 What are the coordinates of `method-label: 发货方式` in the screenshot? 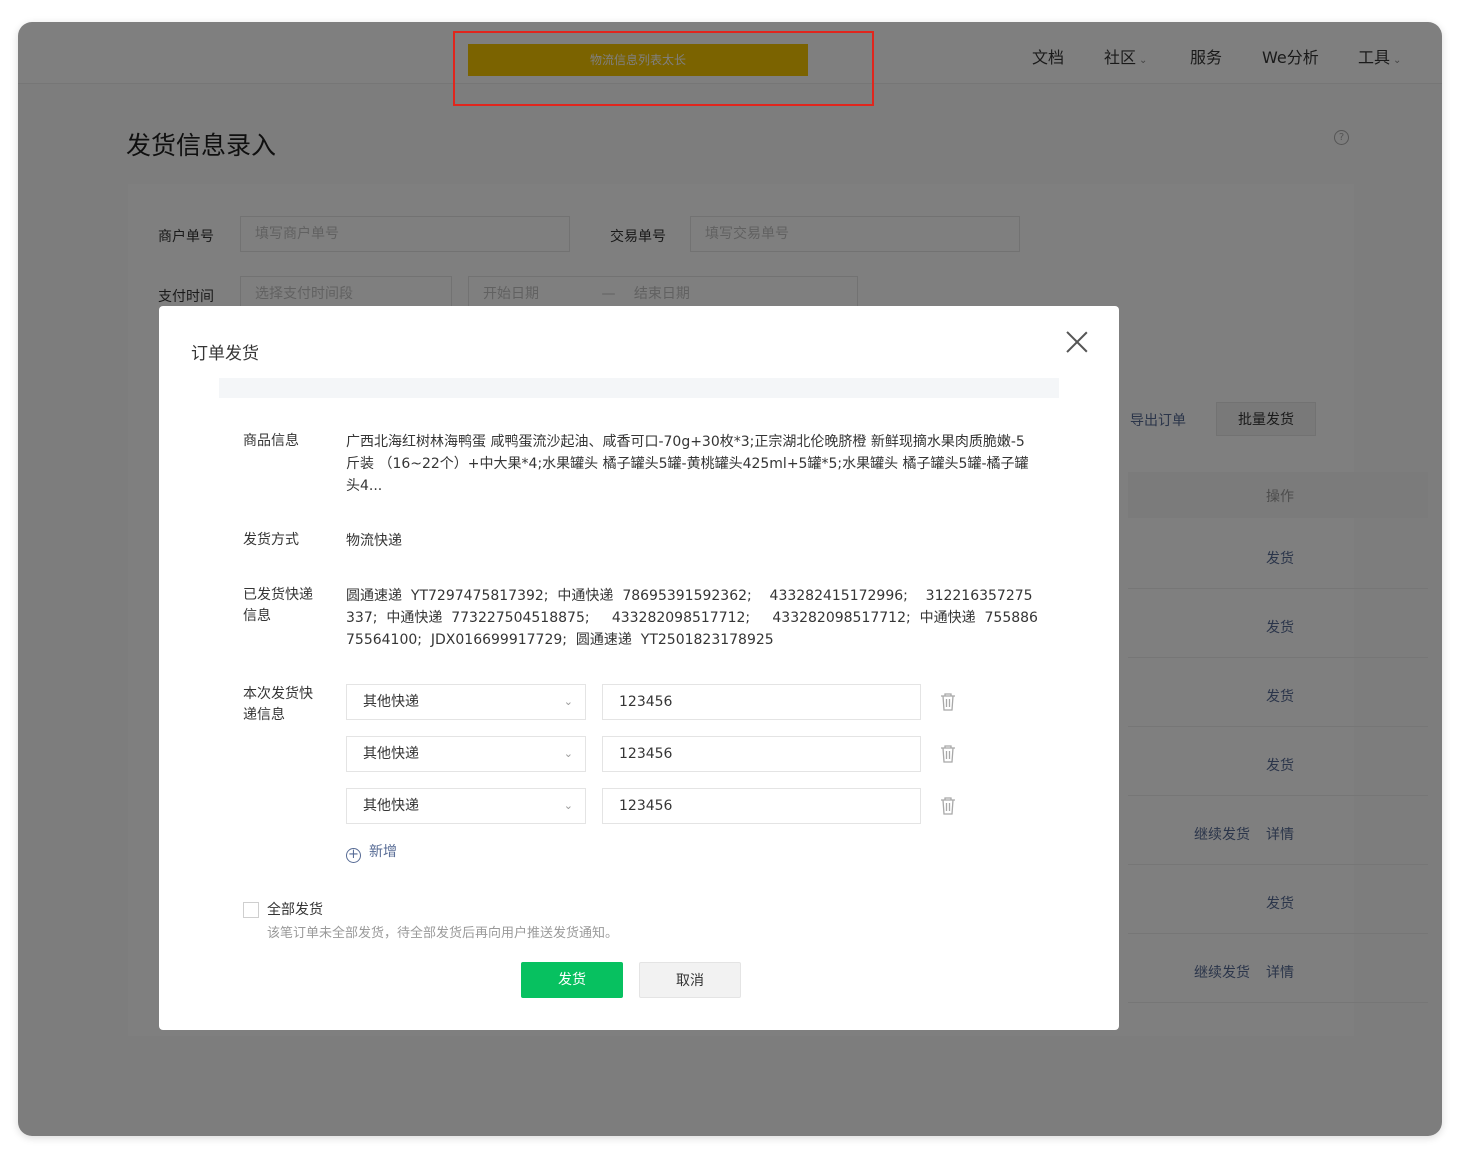 It's located at (271, 540).